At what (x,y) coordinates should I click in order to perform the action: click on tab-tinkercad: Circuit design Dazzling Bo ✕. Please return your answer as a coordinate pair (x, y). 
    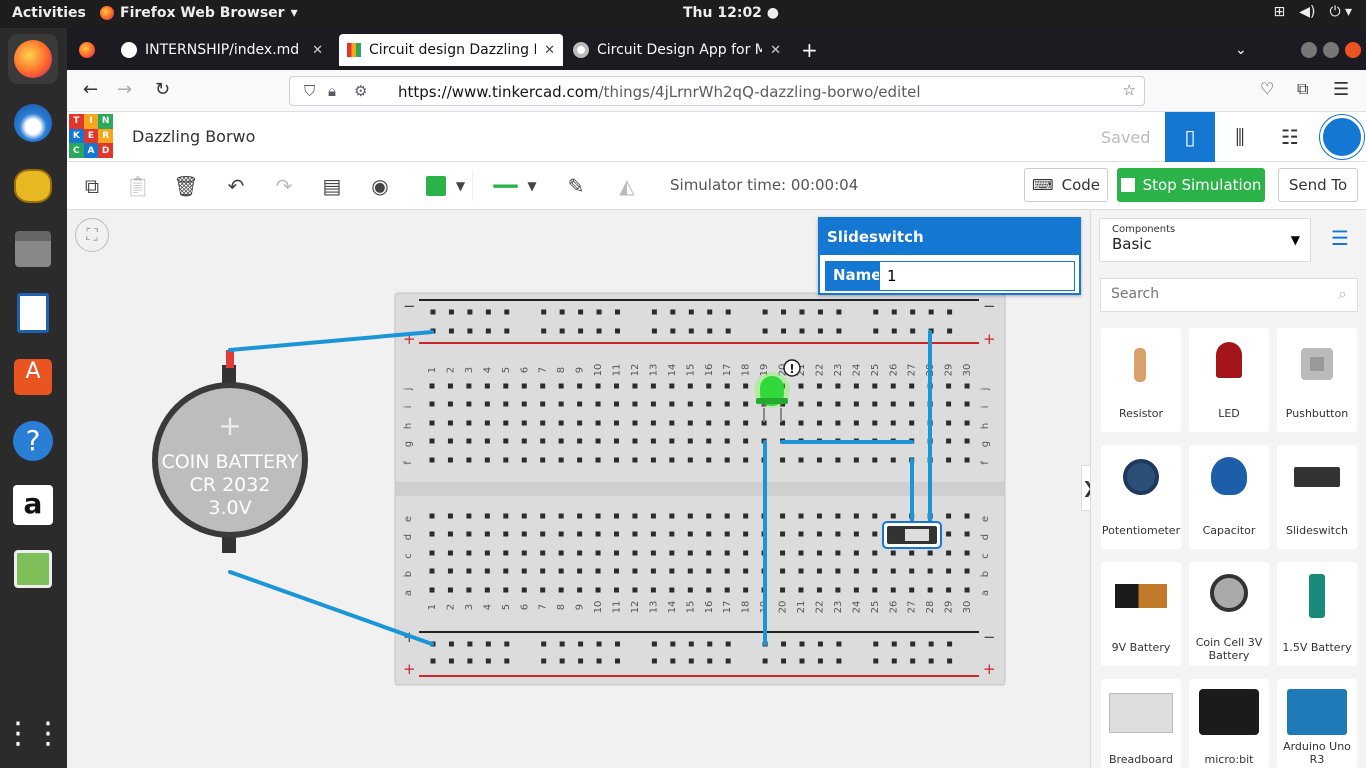
    Looking at the image, I should click on (451, 50).